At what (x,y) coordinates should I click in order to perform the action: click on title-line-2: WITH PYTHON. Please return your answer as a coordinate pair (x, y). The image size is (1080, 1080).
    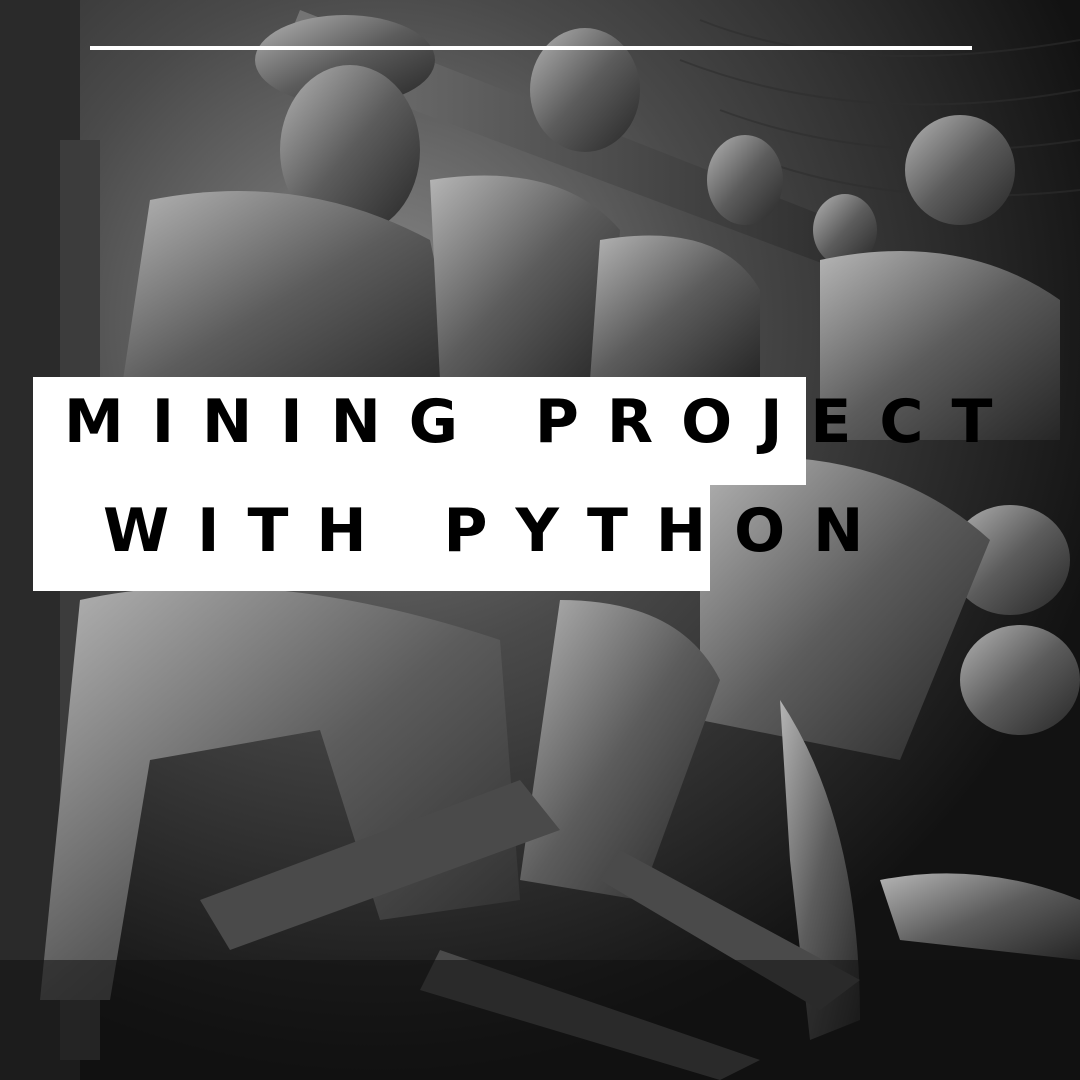
    Looking at the image, I should click on (497, 531).